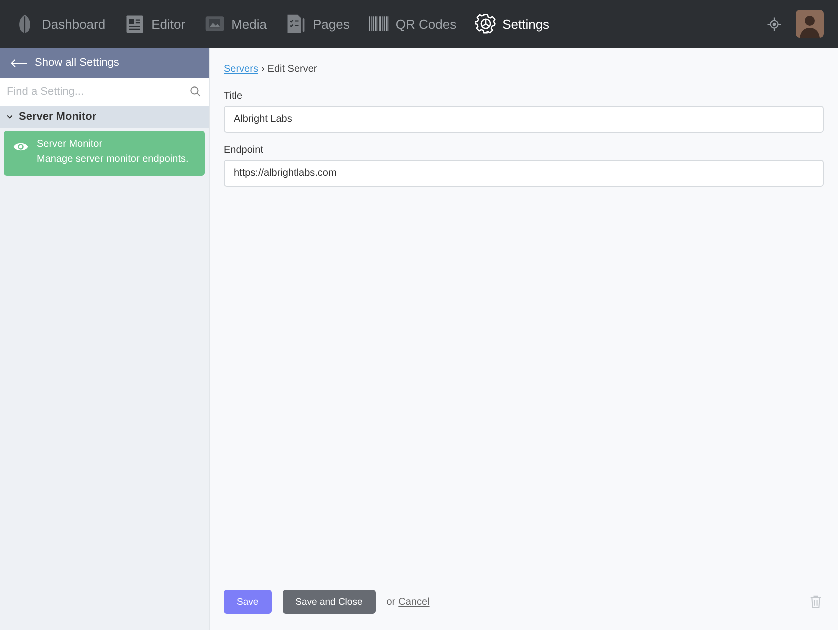  What do you see at coordinates (412, 24) in the screenshot?
I see `nav-item: QR Codes` at bounding box center [412, 24].